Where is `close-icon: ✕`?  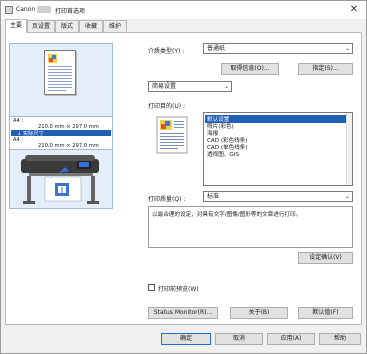
close-icon: ✕ is located at coordinates (354, 10).